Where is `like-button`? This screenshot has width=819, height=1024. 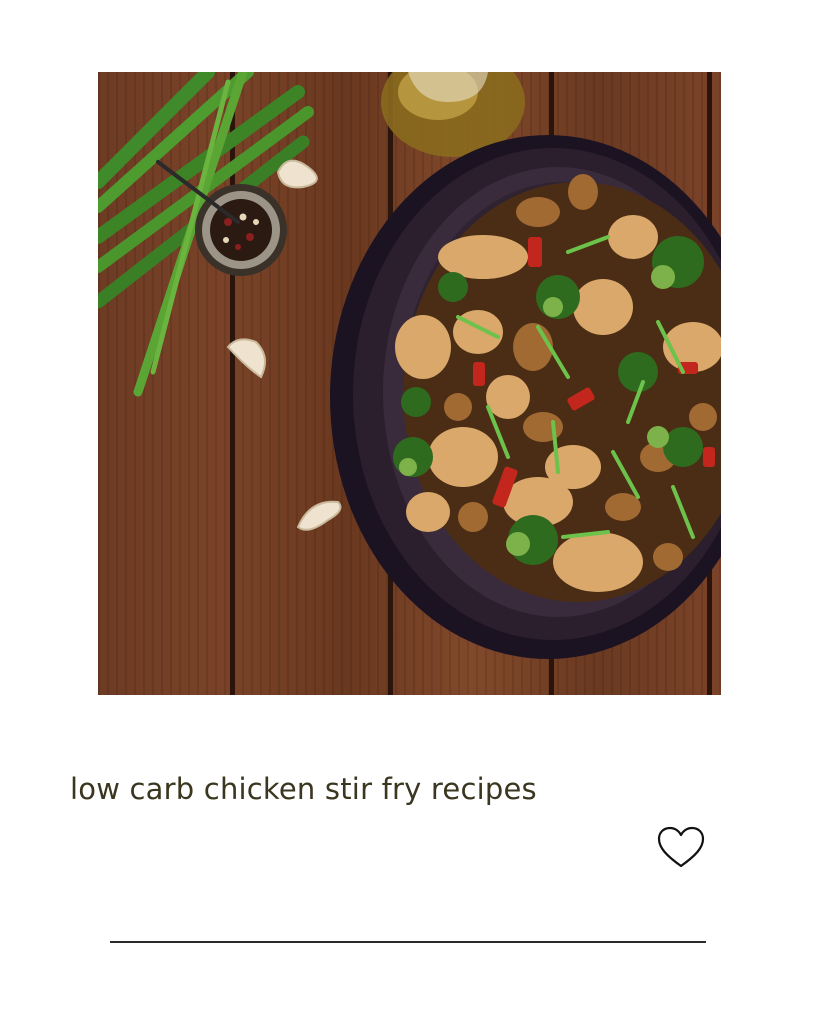
like-button is located at coordinates (681, 848).